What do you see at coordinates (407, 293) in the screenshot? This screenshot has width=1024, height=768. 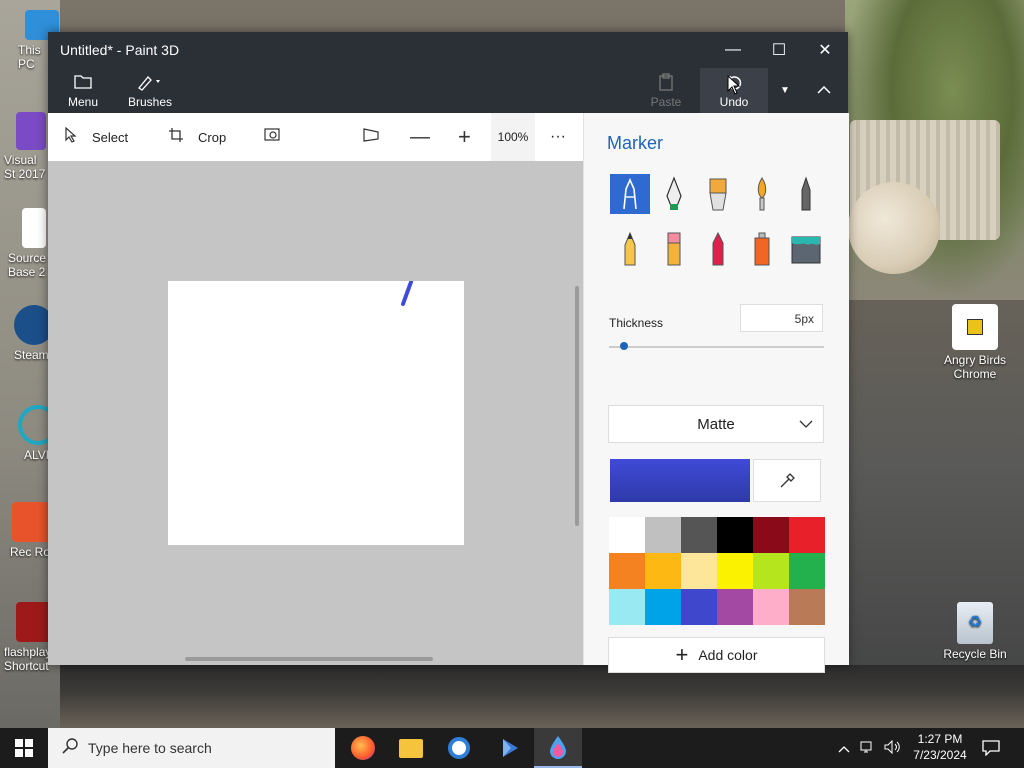 I see `marker-stroke` at bounding box center [407, 293].